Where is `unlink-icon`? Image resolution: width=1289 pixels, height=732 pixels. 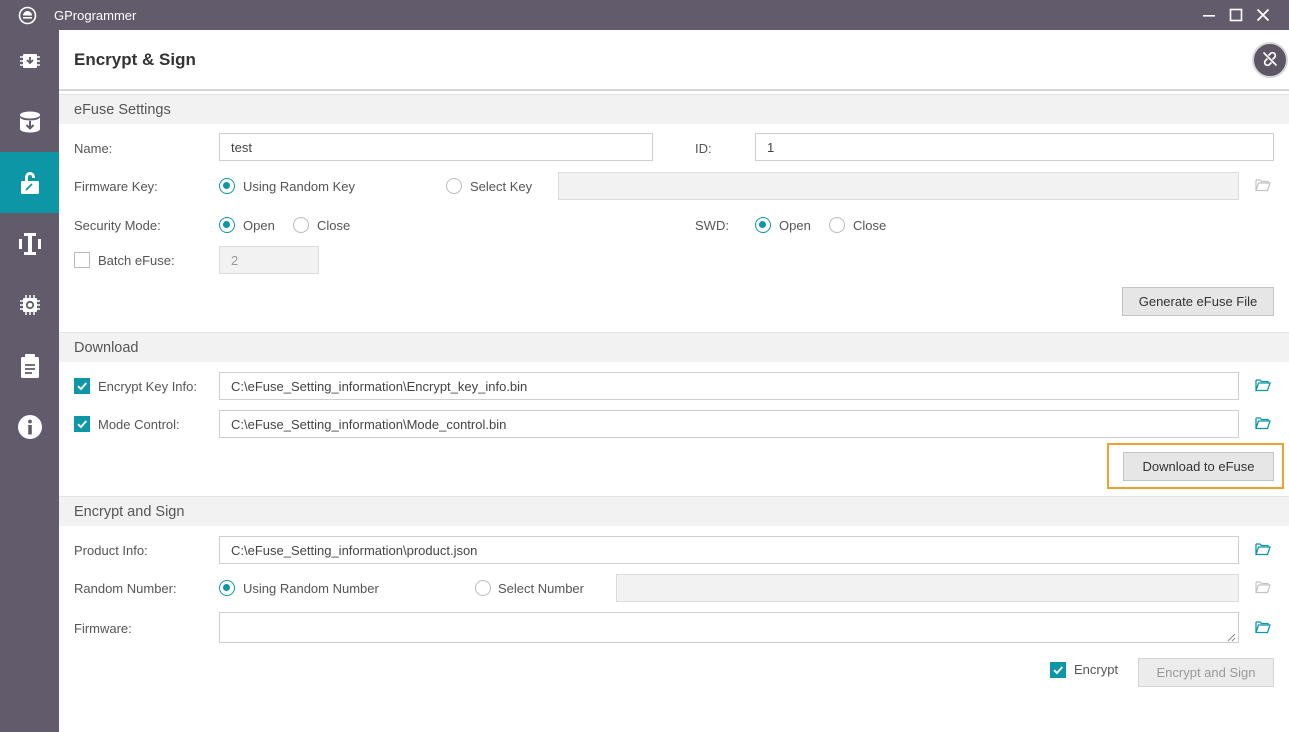
unlink-icon is located at coordinates (1270, 60).